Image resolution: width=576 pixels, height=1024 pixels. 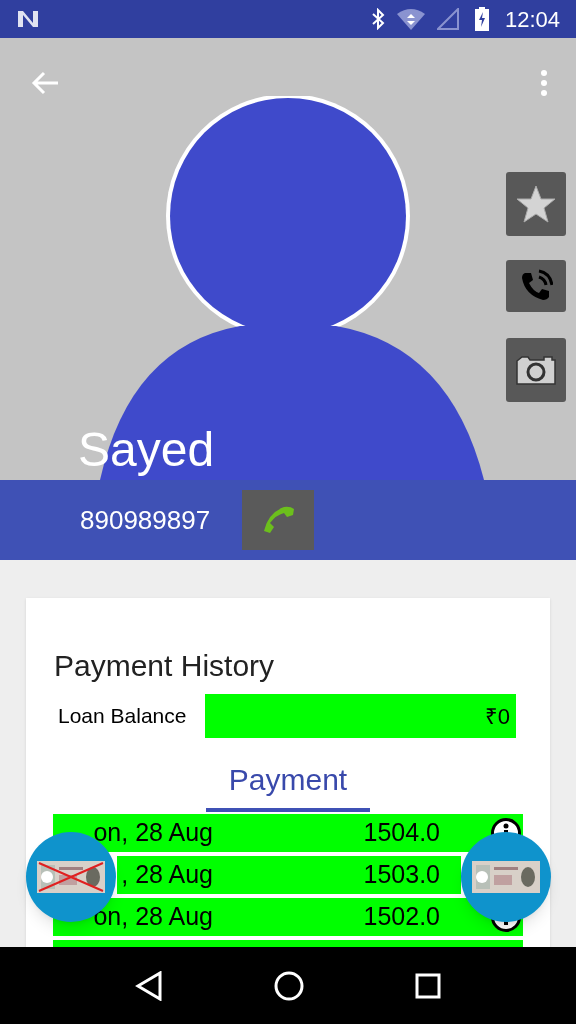 What do you see at coordinates (481, 19) in the screenshot?
I see `battery-icon` at bounding box center [481, 19].